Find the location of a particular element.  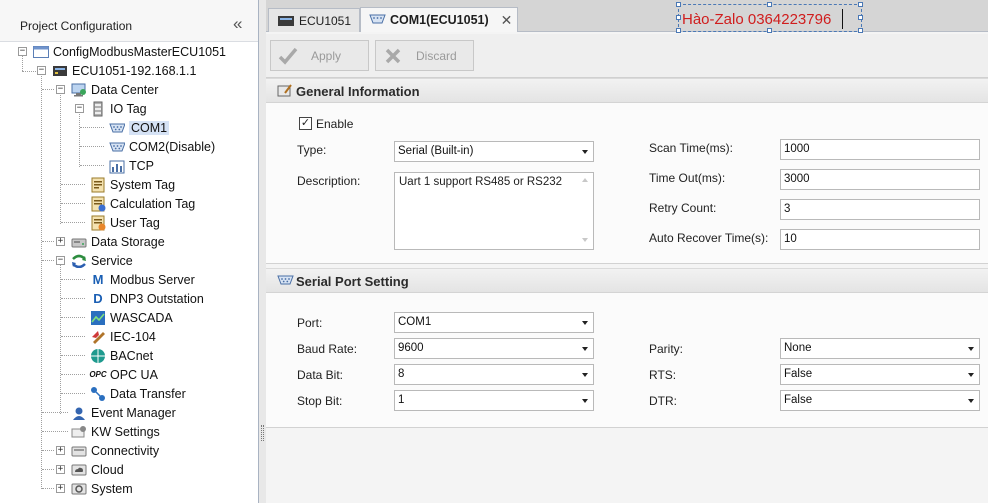

panel-splitter is located at coordinates (262, 251).